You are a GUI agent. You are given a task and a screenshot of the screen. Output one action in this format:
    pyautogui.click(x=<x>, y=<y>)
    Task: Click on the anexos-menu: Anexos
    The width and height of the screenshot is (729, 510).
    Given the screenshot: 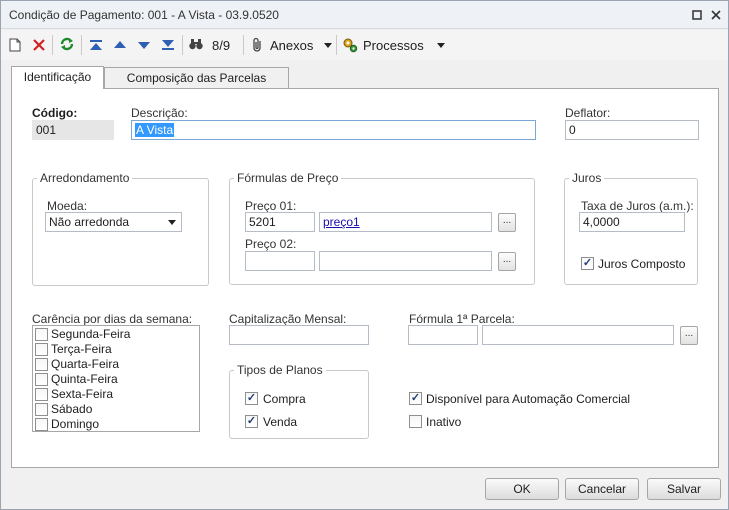 What is the action you would take?
    pyautogui.click(x=292, y=45)
    